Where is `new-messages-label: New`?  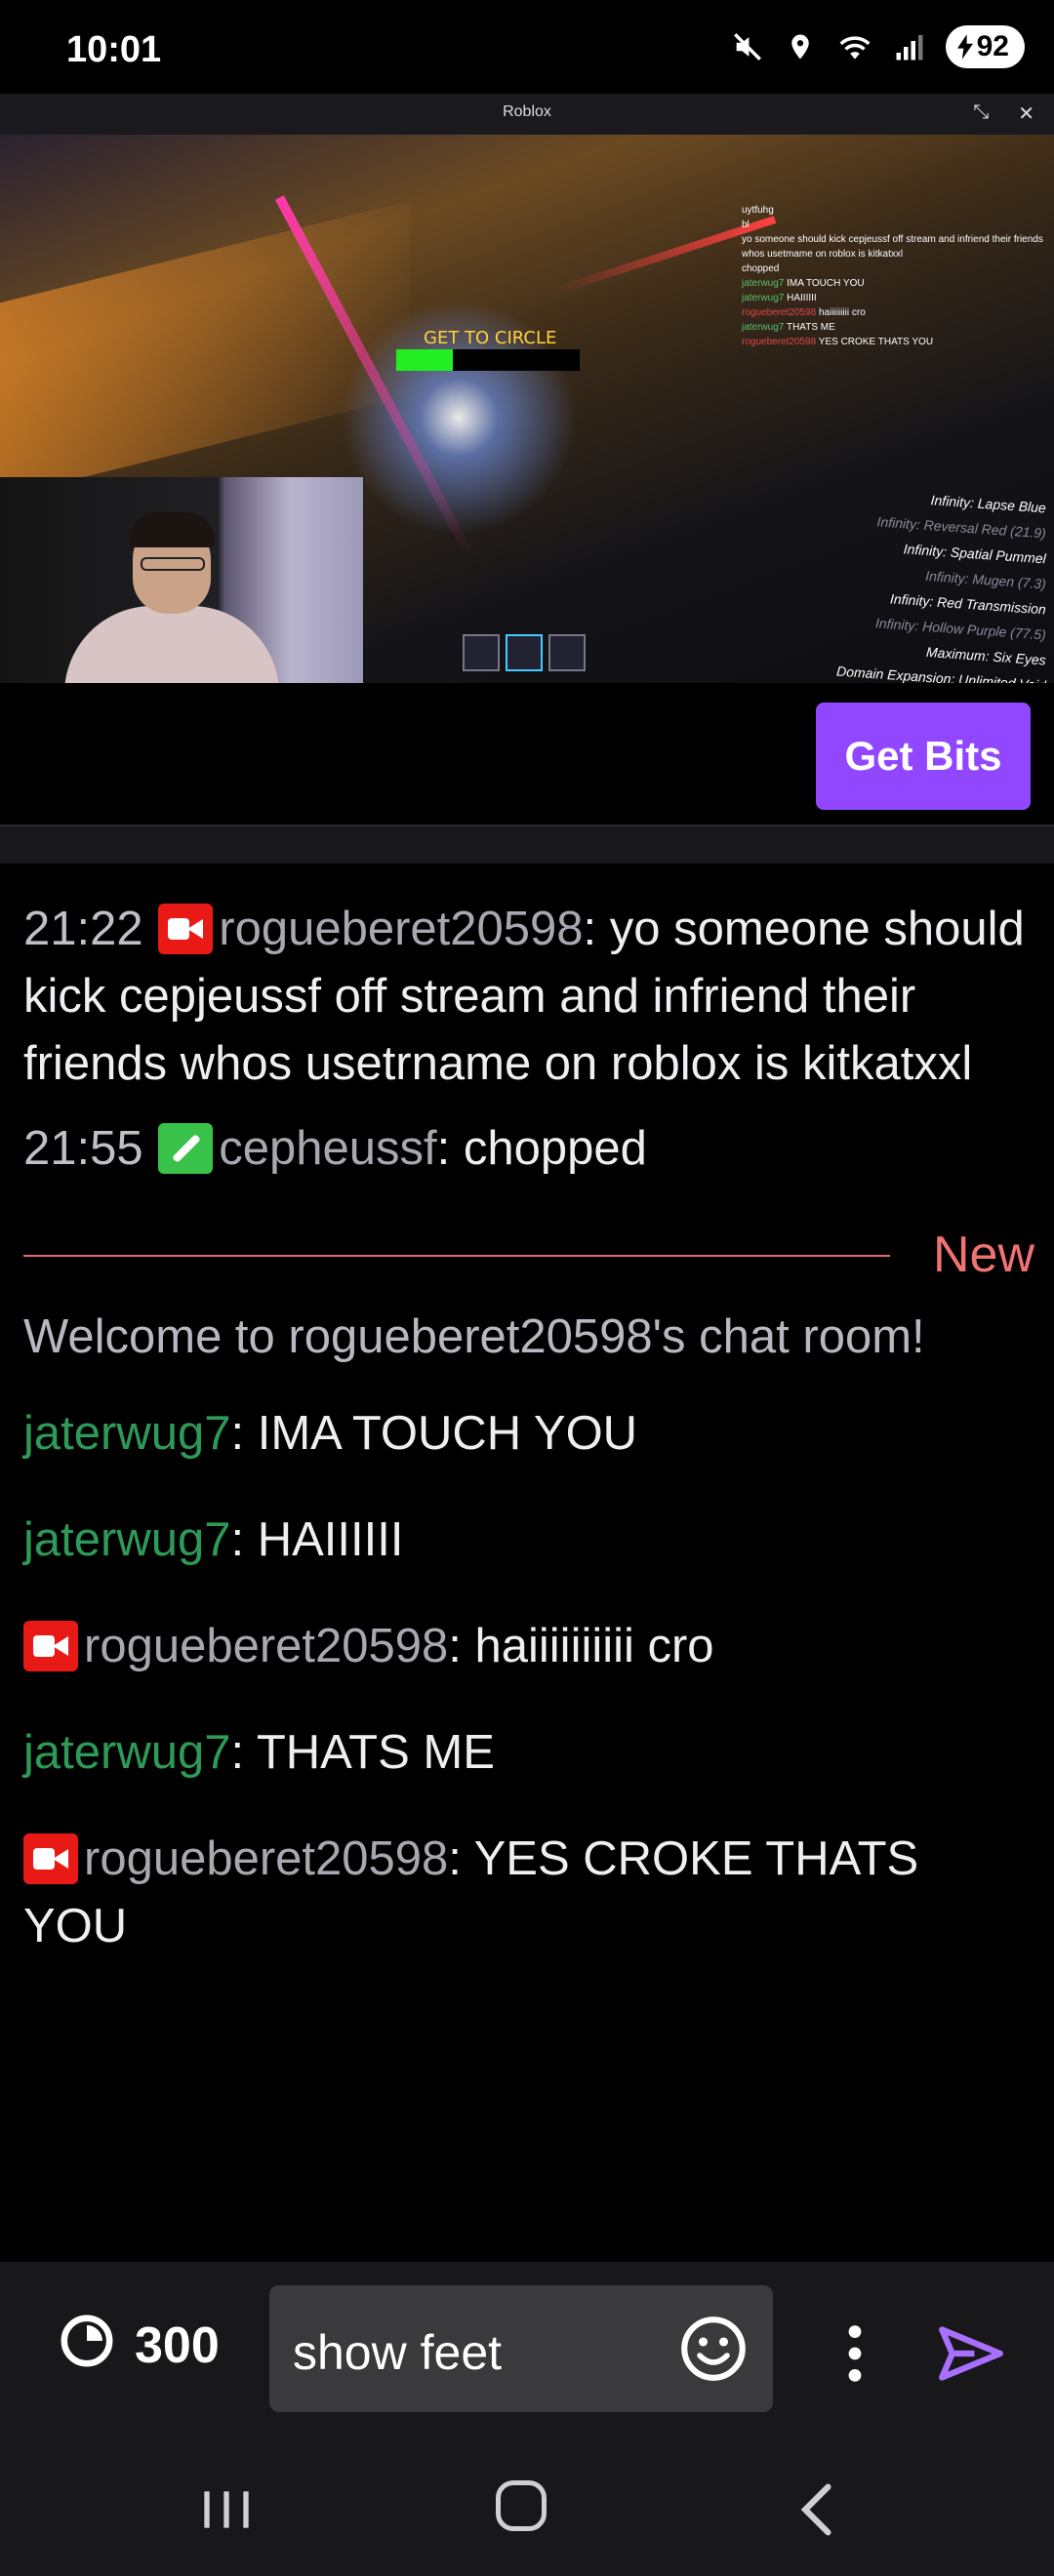 new-messages-label: New is located at coordinates (983, 1255).